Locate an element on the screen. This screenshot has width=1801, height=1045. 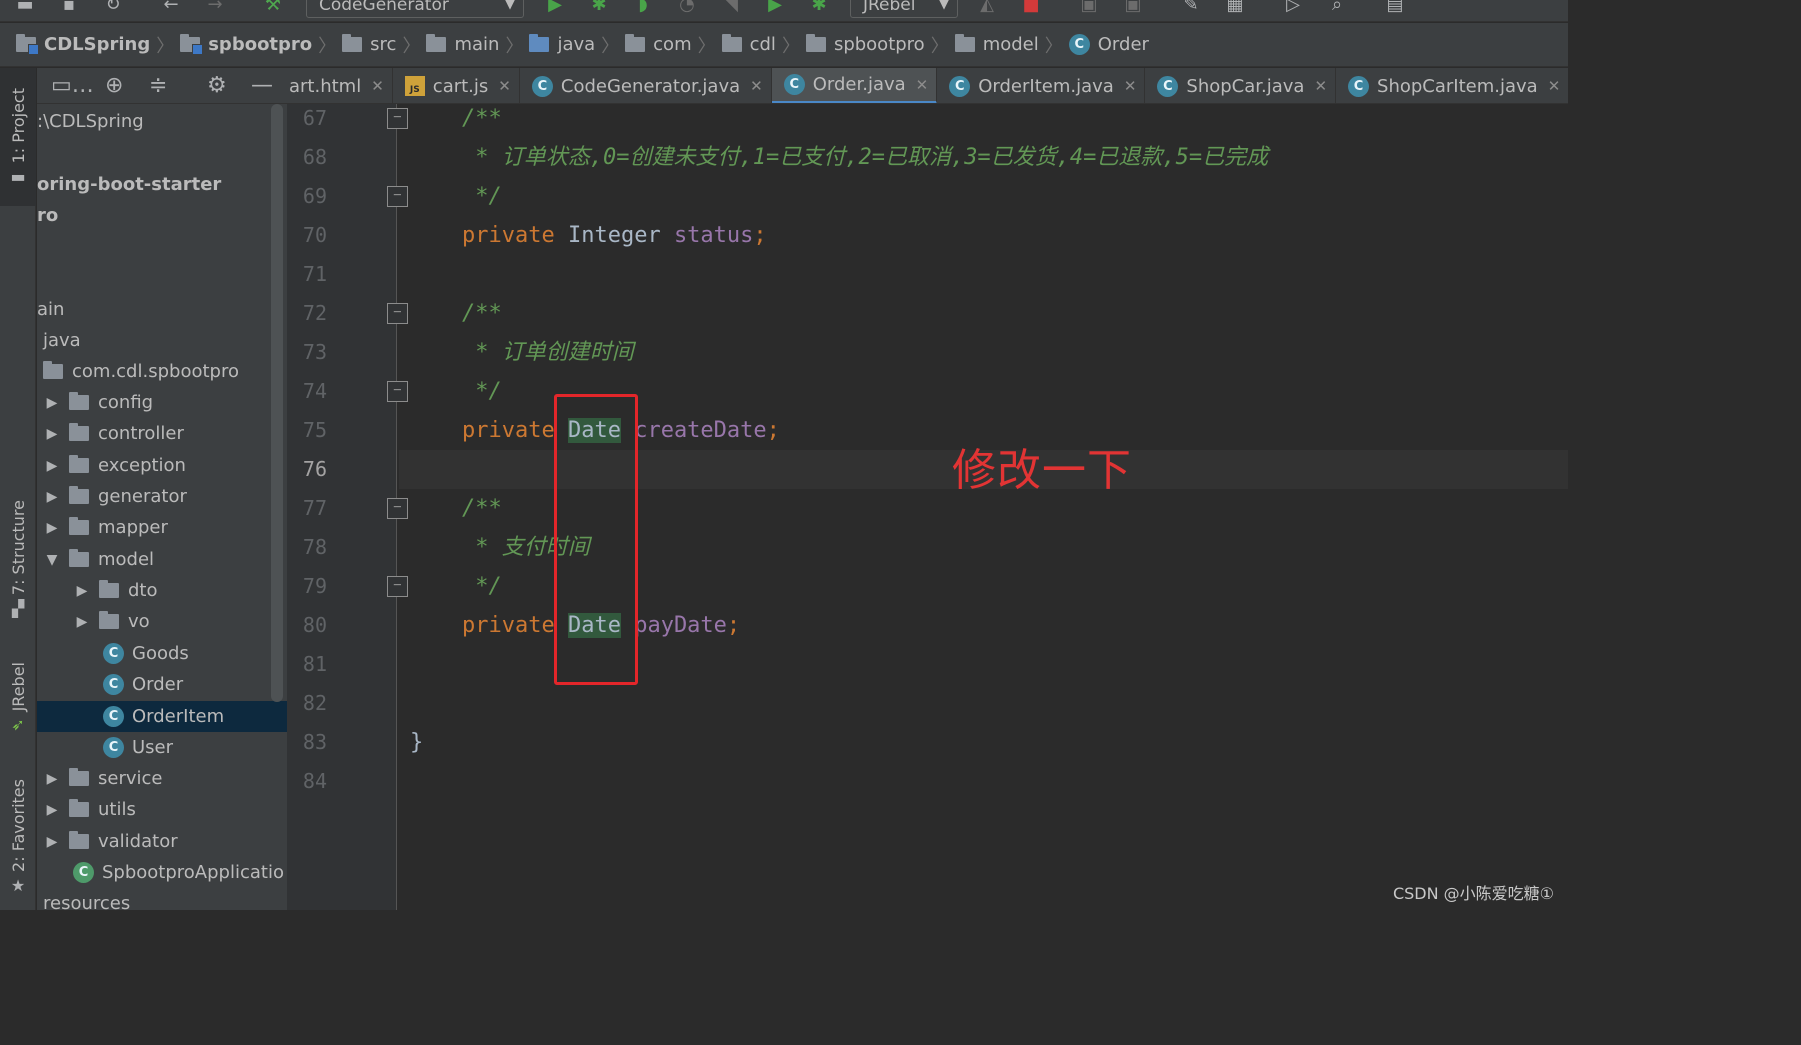
tree-item-goods: C Goods is located at coordinates (162, 653).